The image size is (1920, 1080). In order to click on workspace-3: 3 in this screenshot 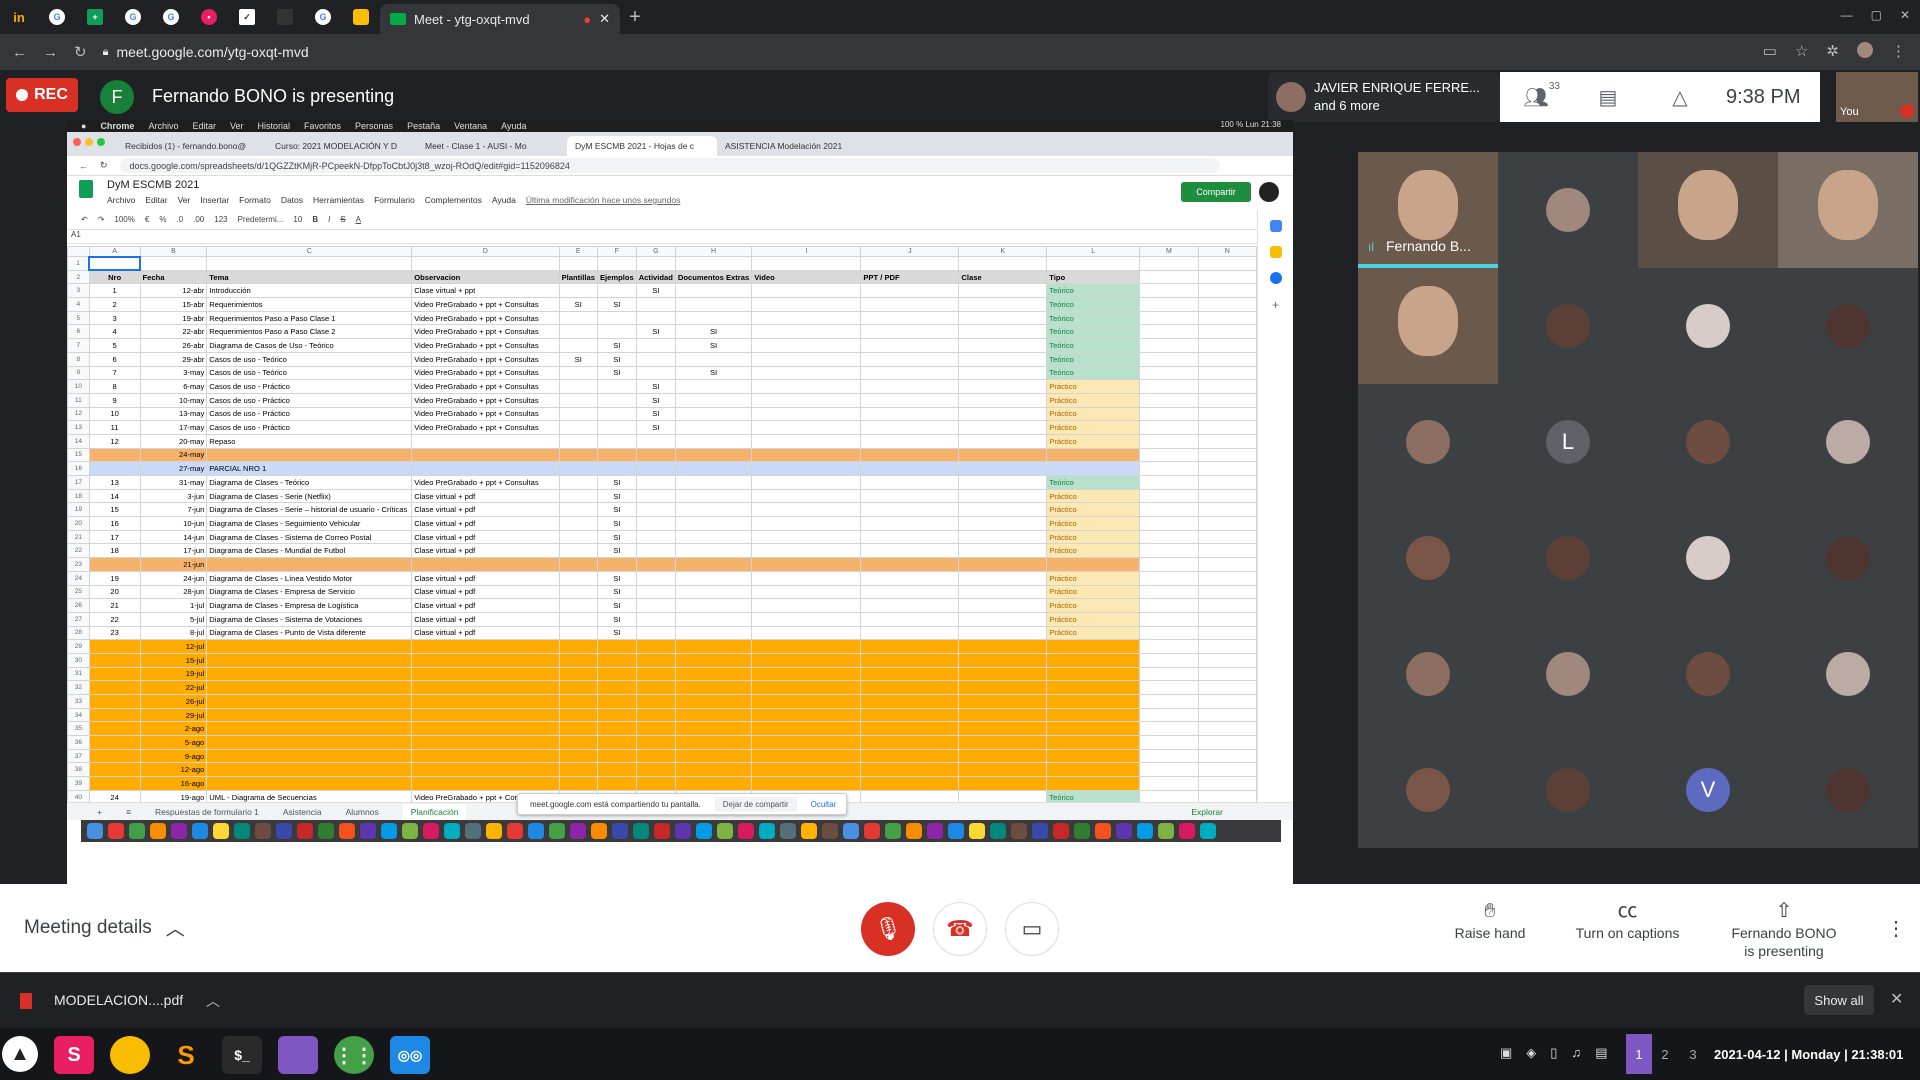, I will do `click(1693, 1054)`.